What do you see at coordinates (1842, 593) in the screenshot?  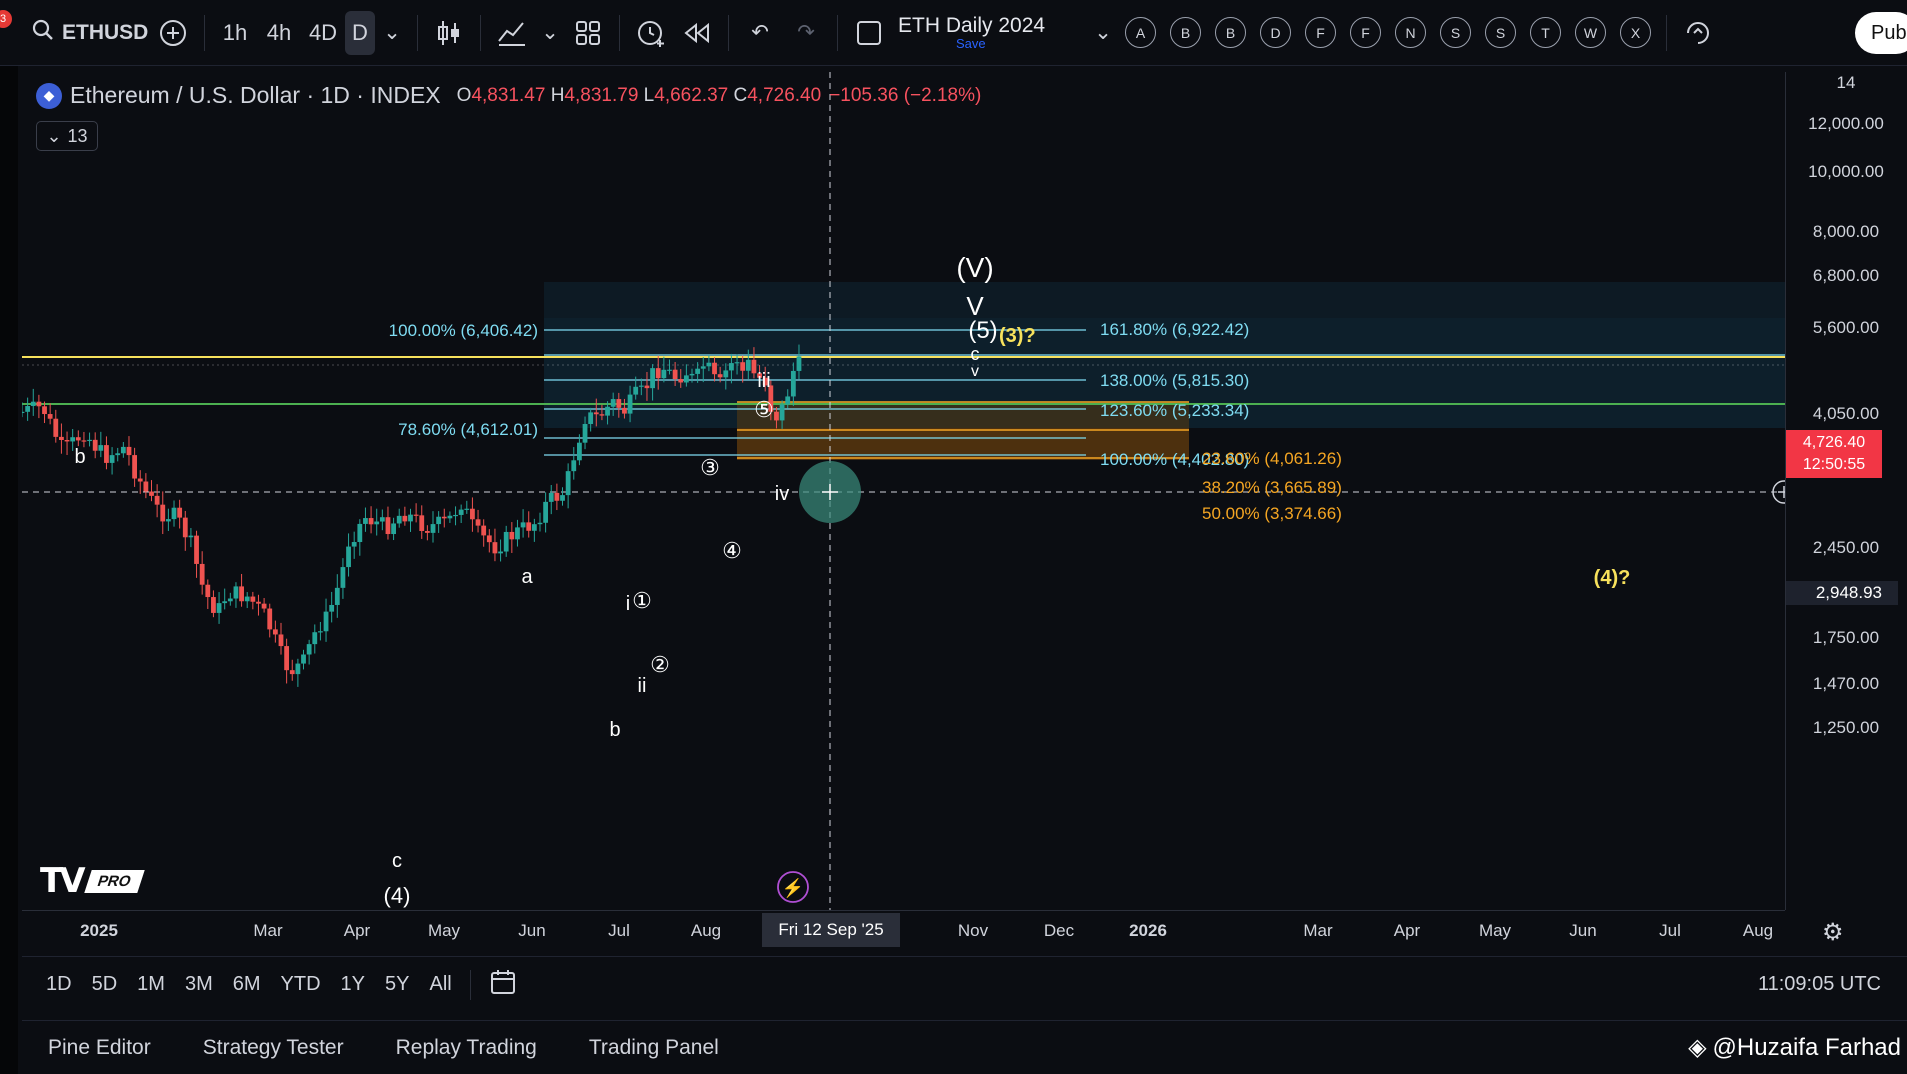 I see `crosshair-price-tag: 2,948.93` at bounding box center [1842, 593].